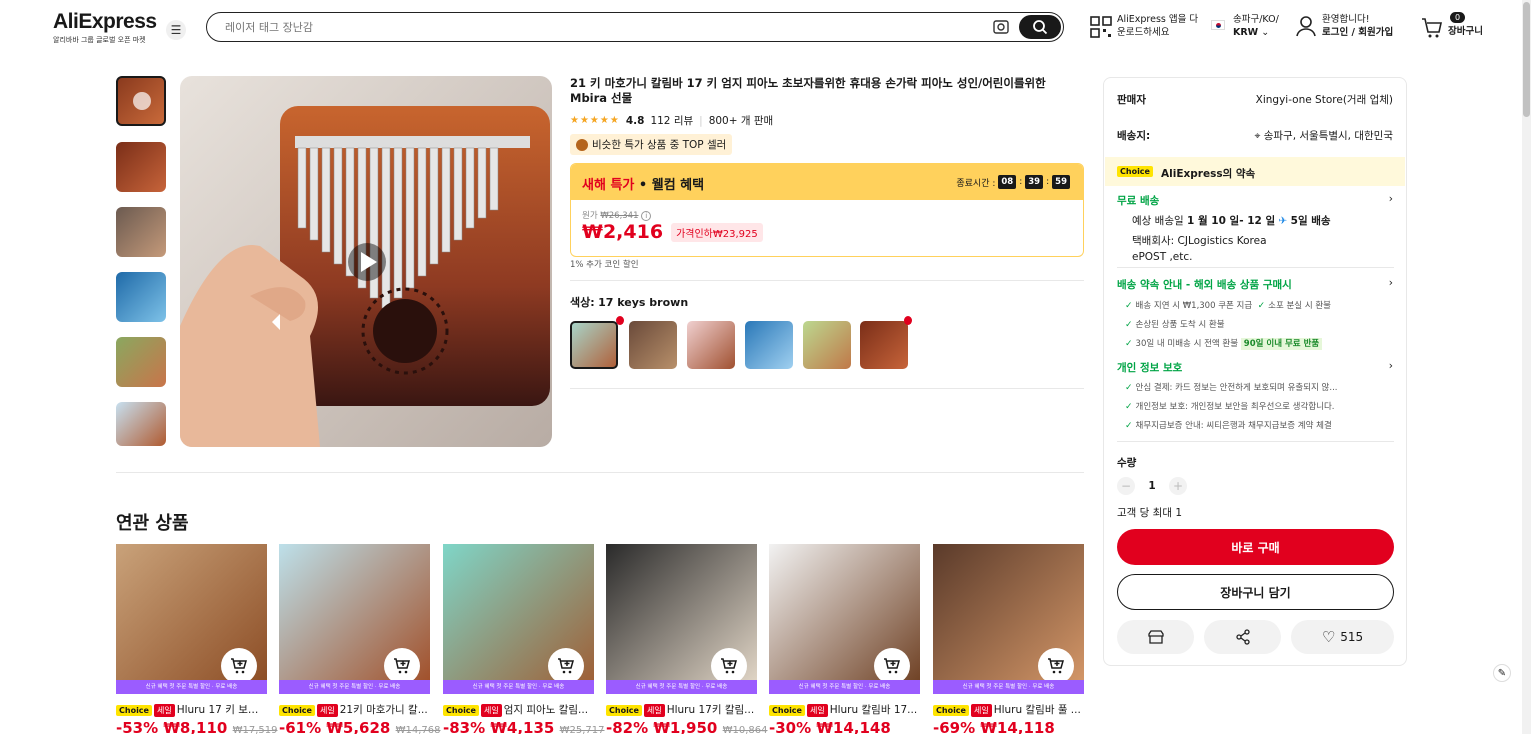  What do you see at coordinates (1452, 25) in the screenshot?
I see `cart-button: 0 장바구니` at bounding box center [1452, 25].